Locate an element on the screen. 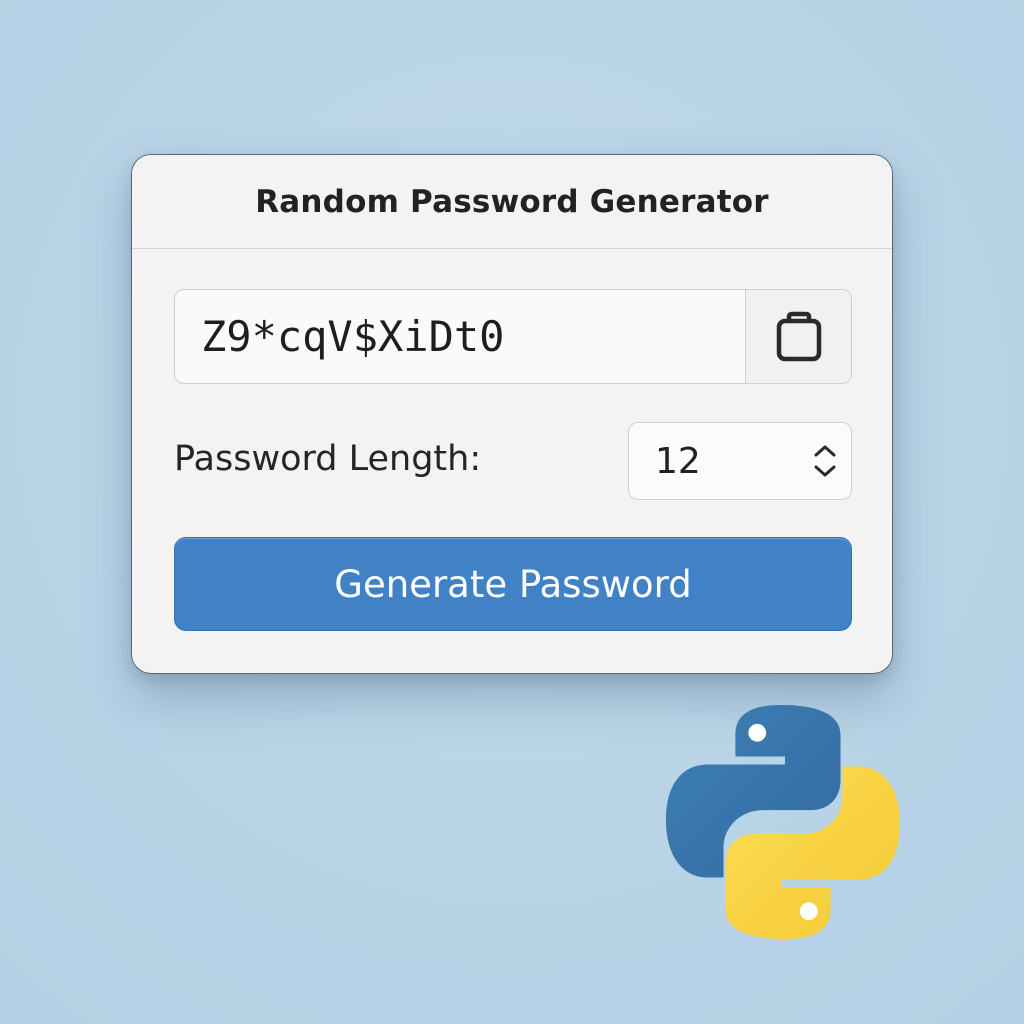  window-title: Random Password Generator is located at coordinates (512, 201).